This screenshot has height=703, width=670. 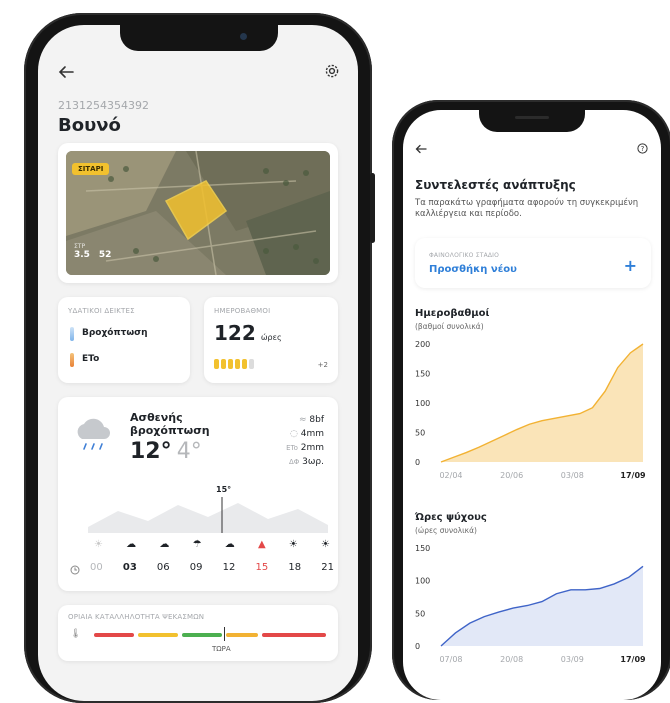 What do you see at coordinates (449, 326) in the screenshot?
I see `chart1-subtitle: (βαθμοί συνολικά)` at bounding box center [449, 326].